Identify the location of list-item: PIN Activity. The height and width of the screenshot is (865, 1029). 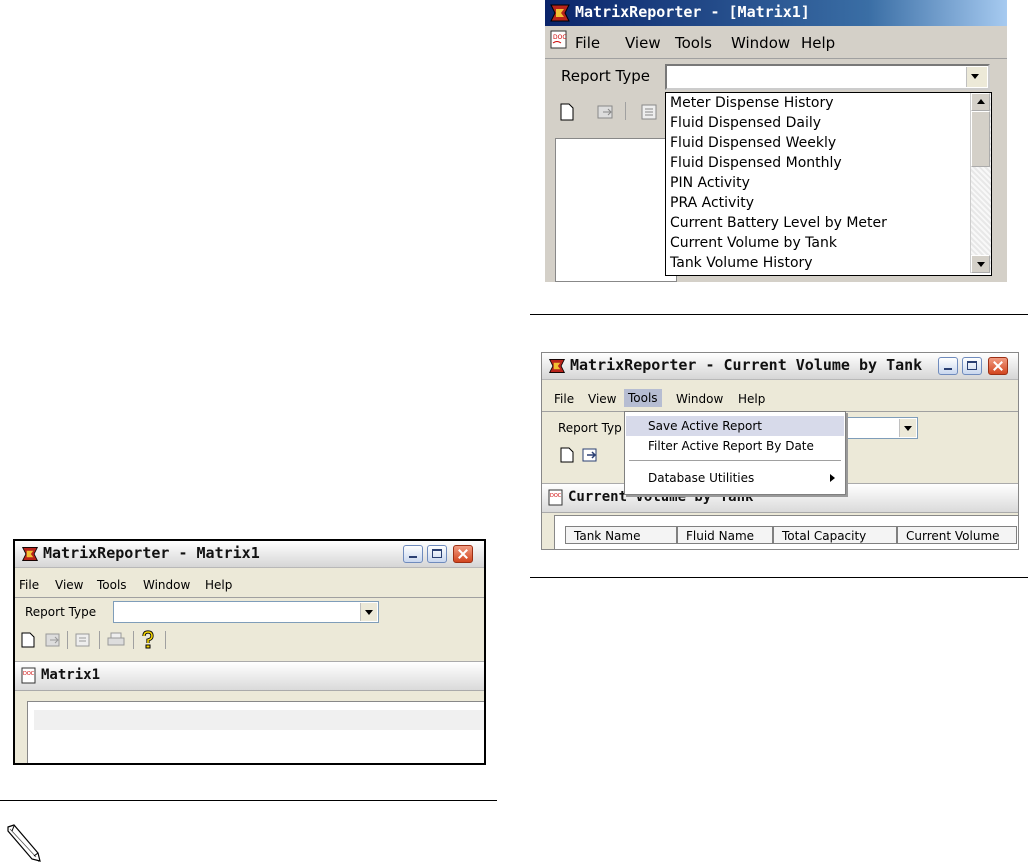
(710, 183).